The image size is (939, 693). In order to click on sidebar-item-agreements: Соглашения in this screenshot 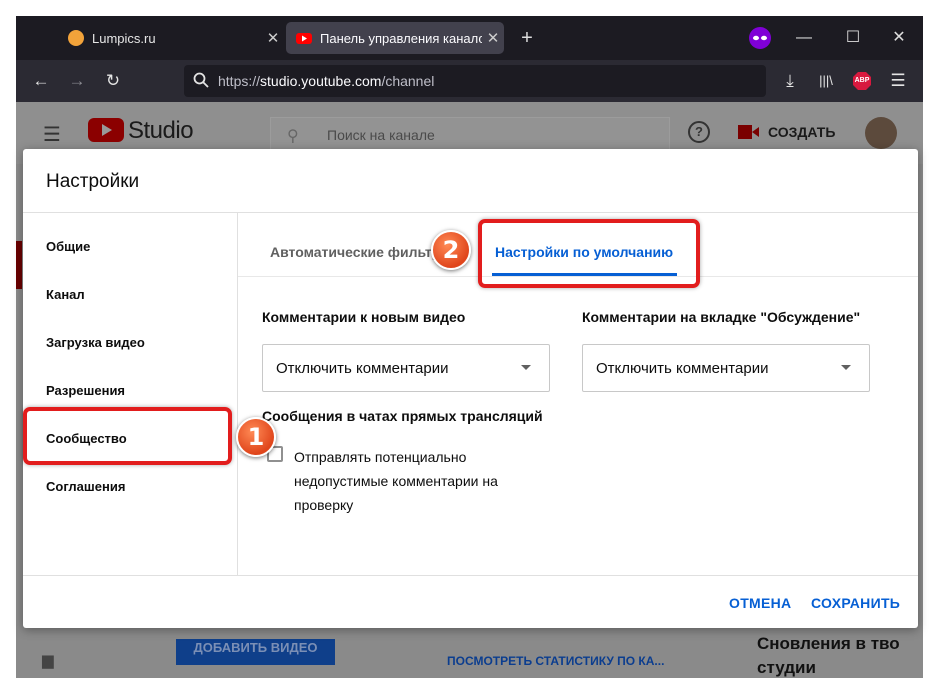, I will do `click(85, 486)`.